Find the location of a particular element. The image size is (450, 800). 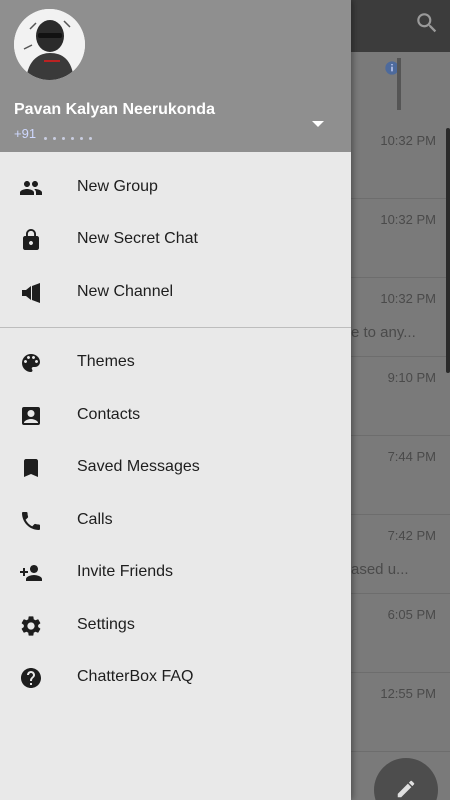

profile-name: Pavan Kalyan Neerukonda is located at coordinates (114, 109).